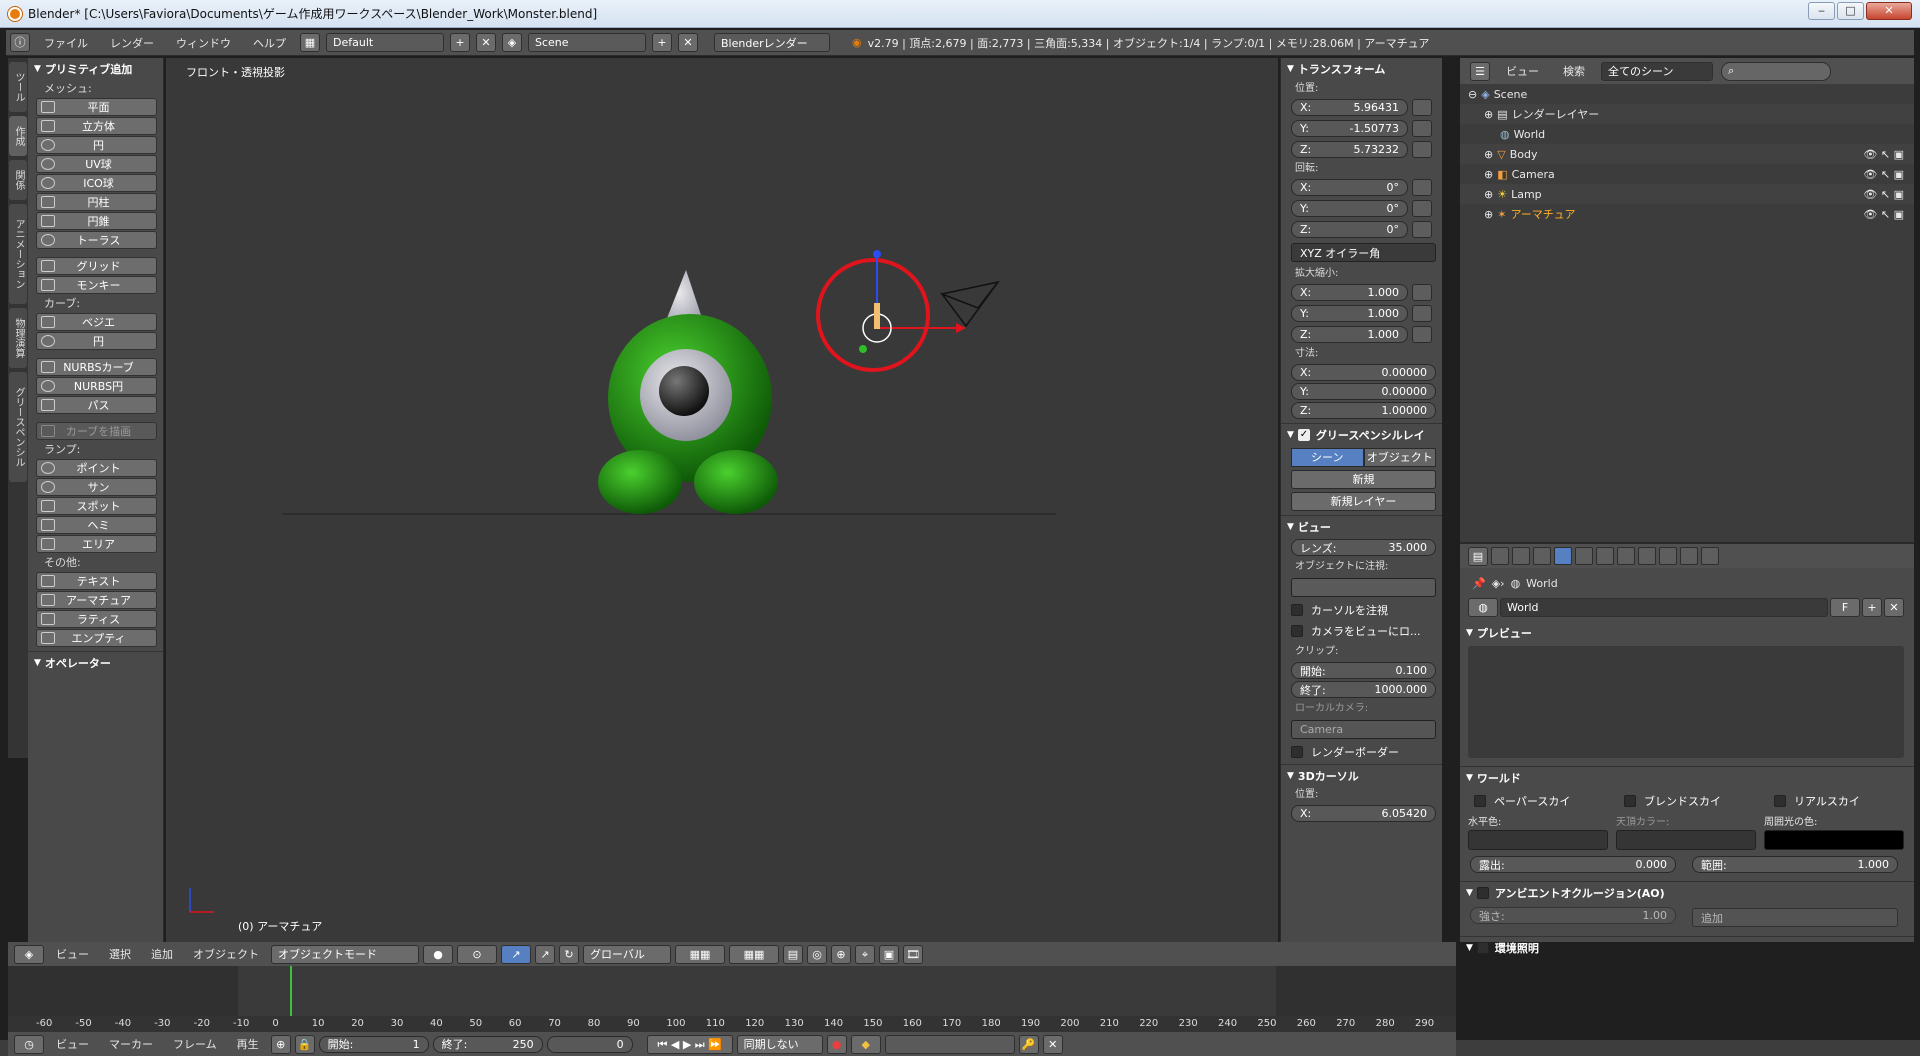 This screenshot has width=1920, height=1056. What do you see at coordinates (1500, 556) in the screenshot?
I see `tab-render-icon` at bounding box center [1500, 556].